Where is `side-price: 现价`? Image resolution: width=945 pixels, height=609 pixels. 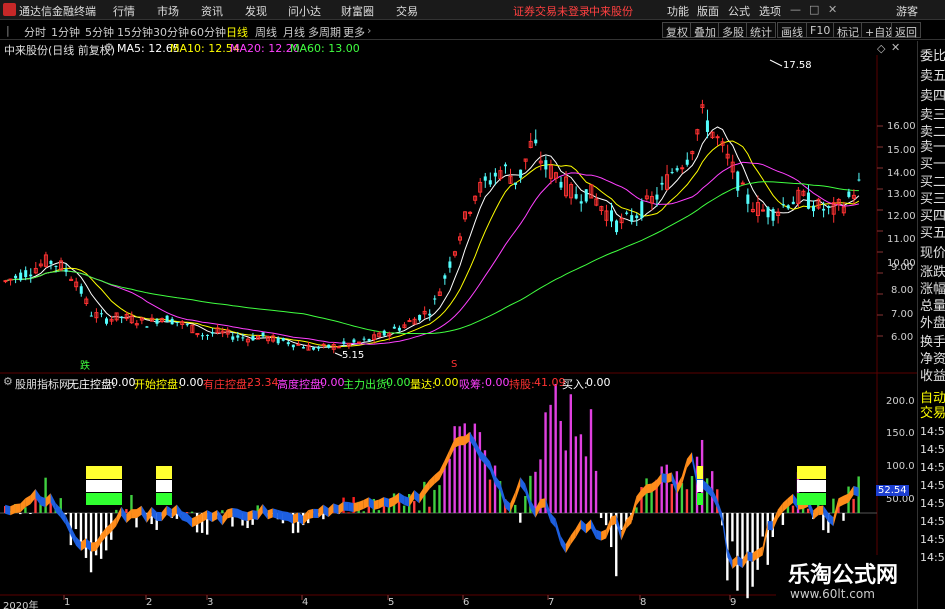 side-price: 现价 is located at coordinates (932, 251).